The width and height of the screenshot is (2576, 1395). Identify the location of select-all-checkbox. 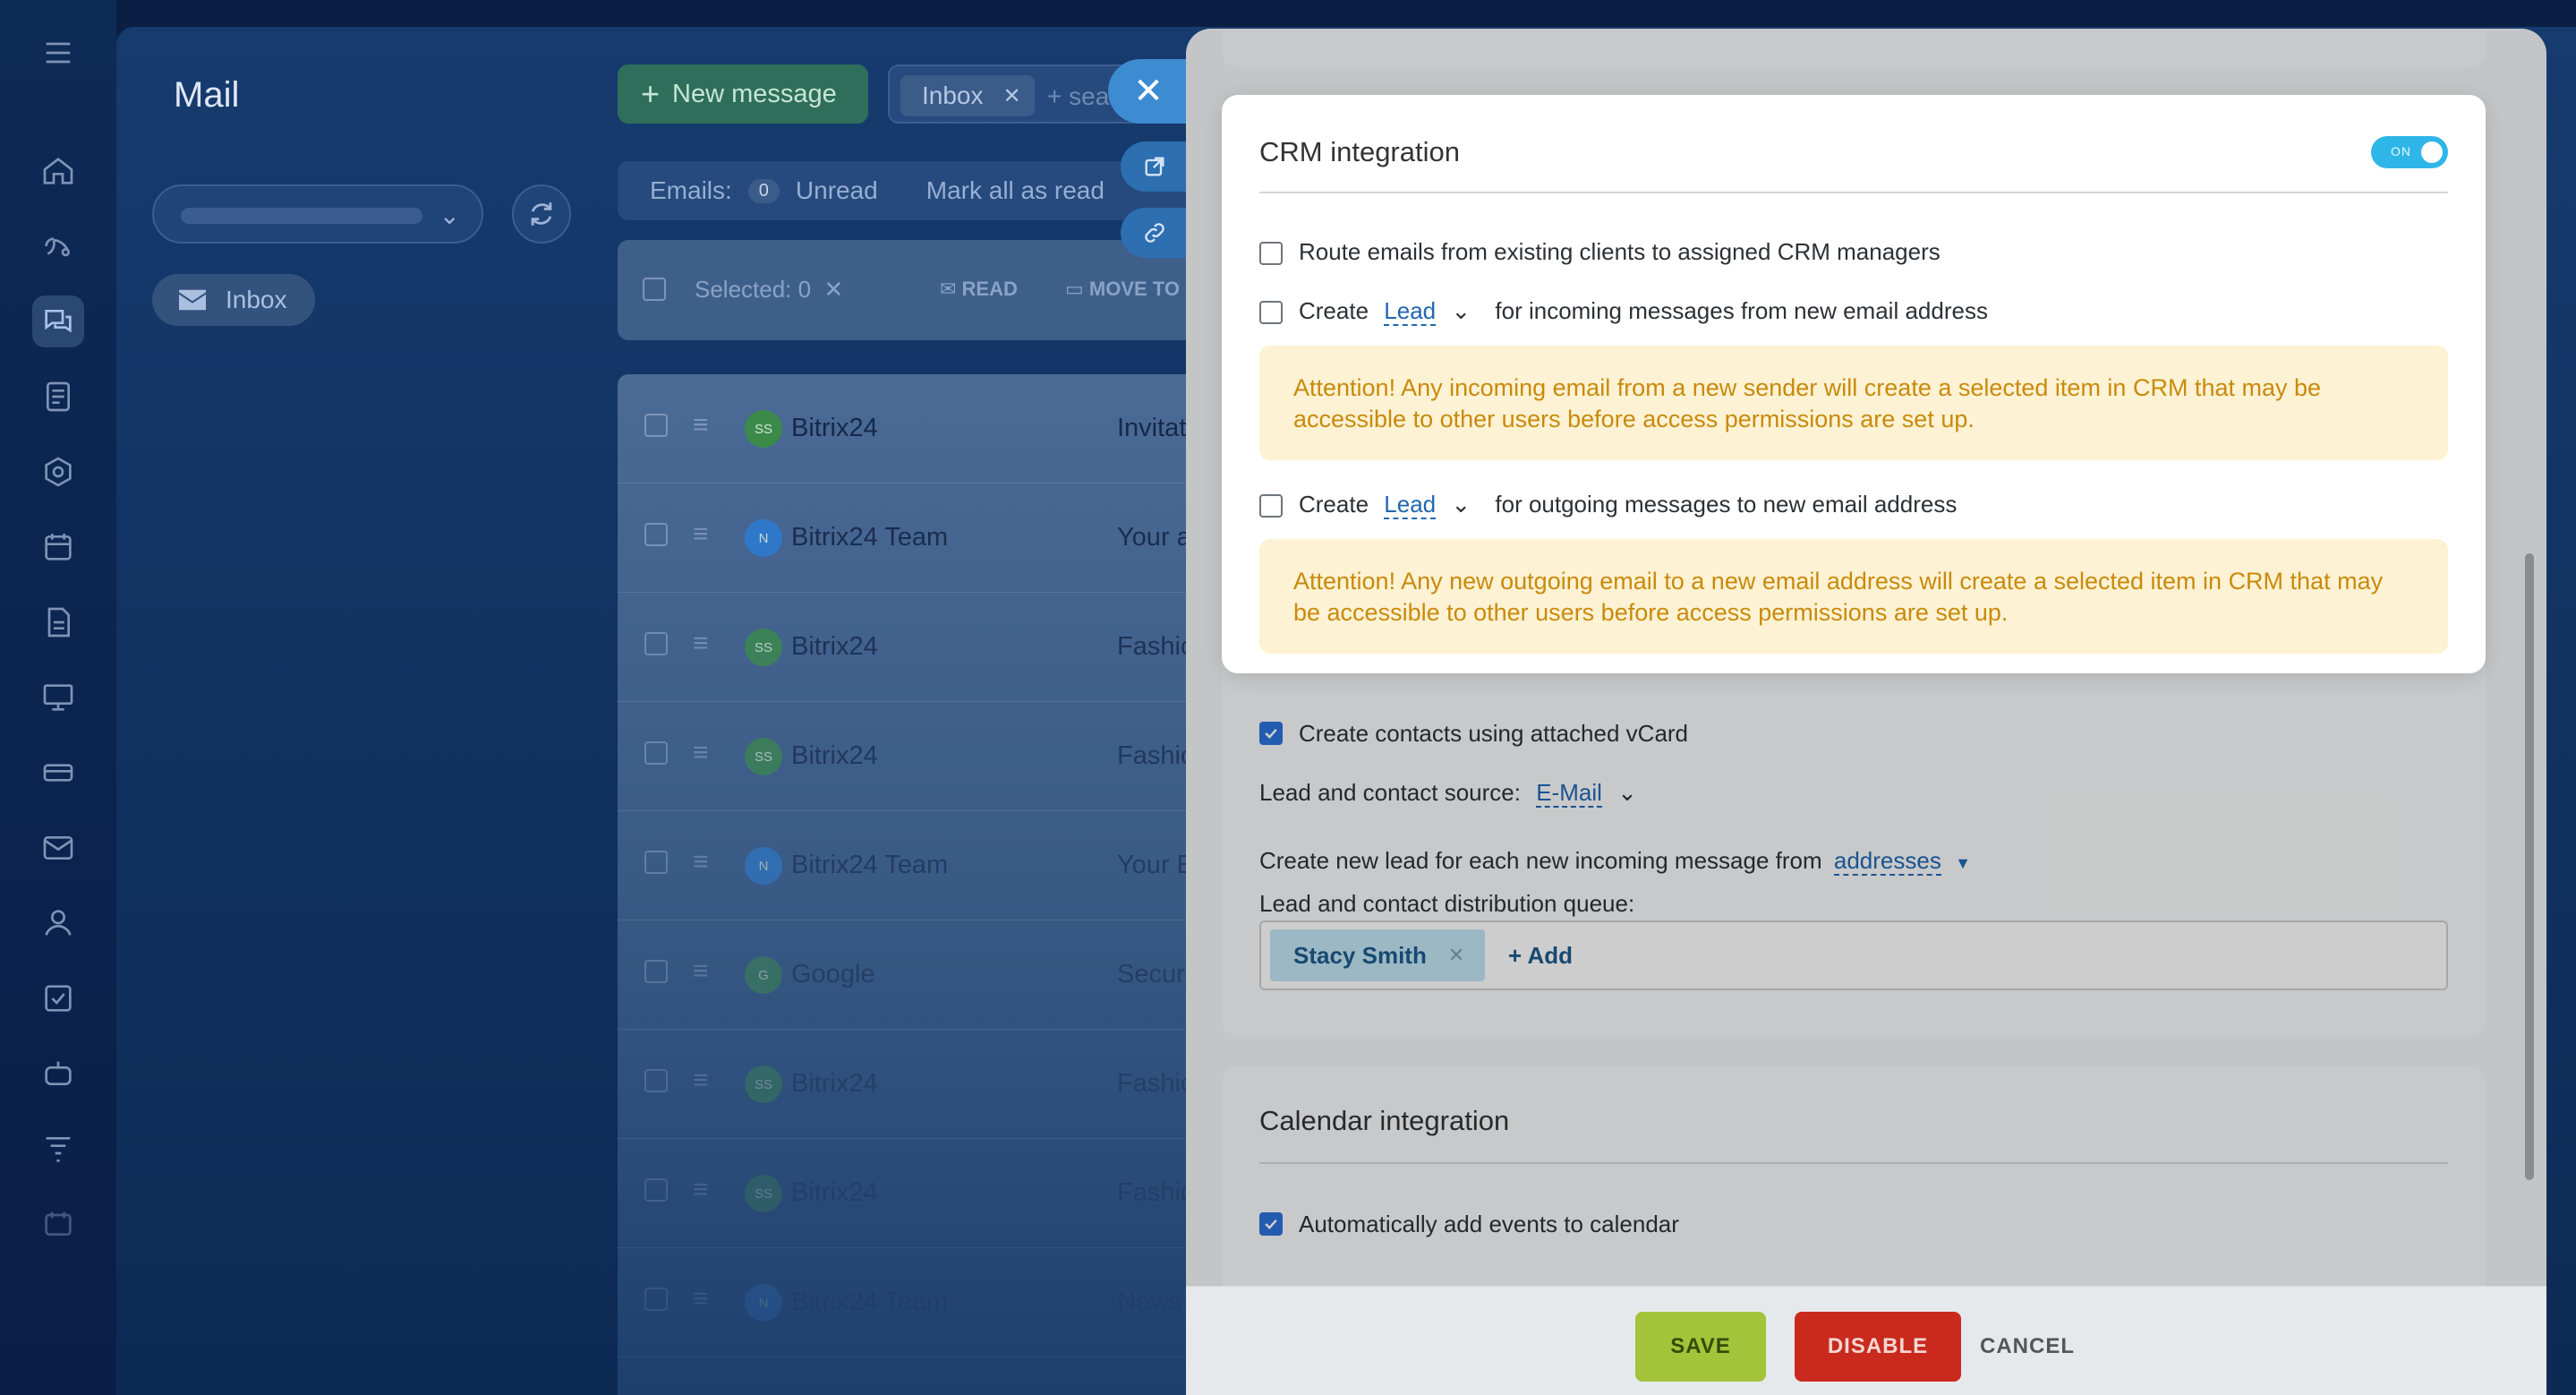
(654, 289).